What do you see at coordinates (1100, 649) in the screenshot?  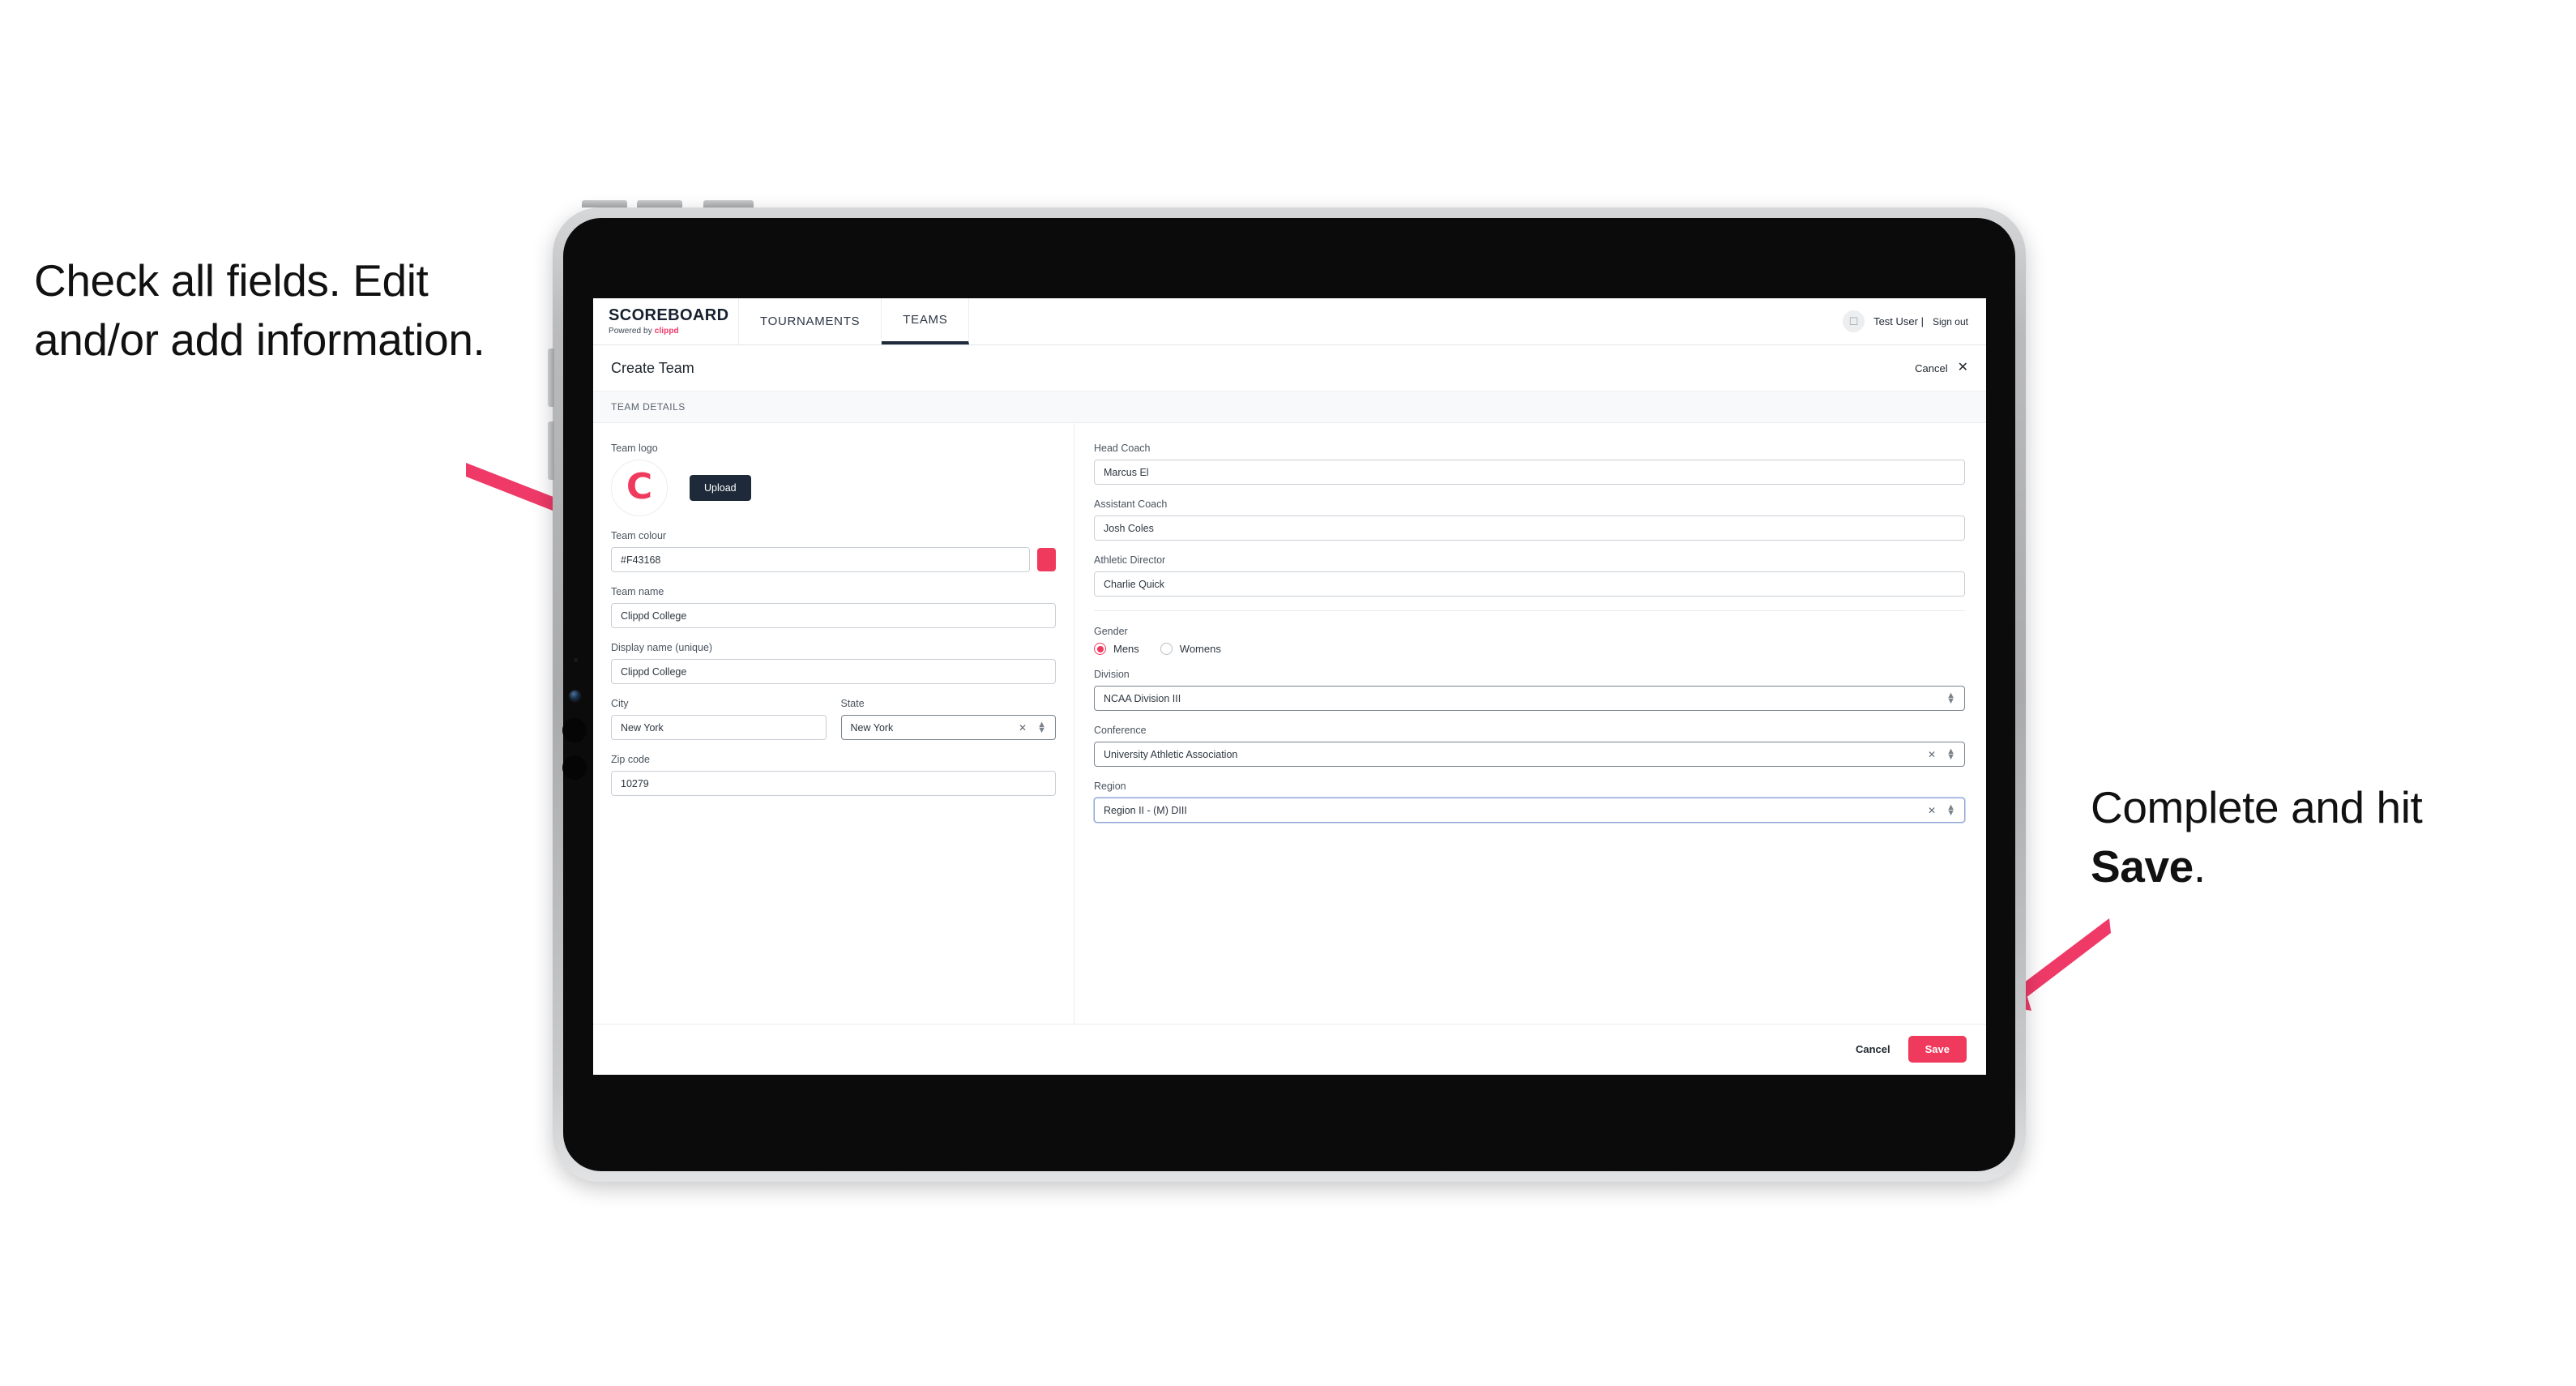 I see `radio-selected-icon` at bounding box center [1100, 649].